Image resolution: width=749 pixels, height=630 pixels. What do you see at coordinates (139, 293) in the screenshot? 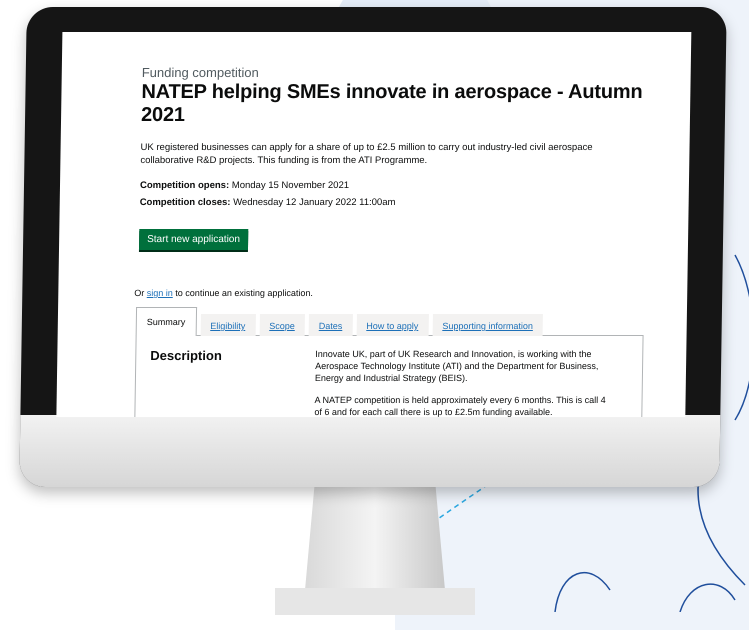
I see `signin-prefix: Or` at bounding box center [139, 293].